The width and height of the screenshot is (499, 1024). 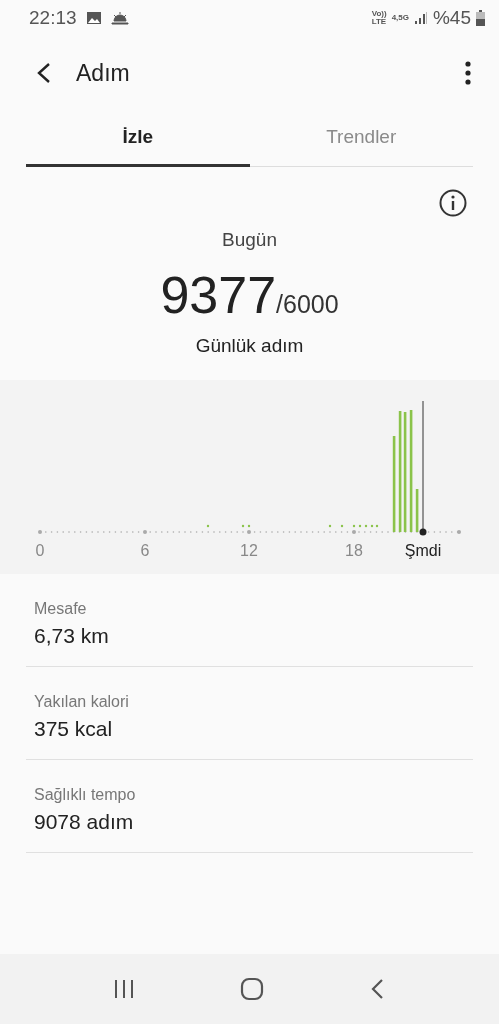 What do you see at coordinates (103, 73) in the screenshot?
I see `page-title: Adım` at bounding box center [103, 73].